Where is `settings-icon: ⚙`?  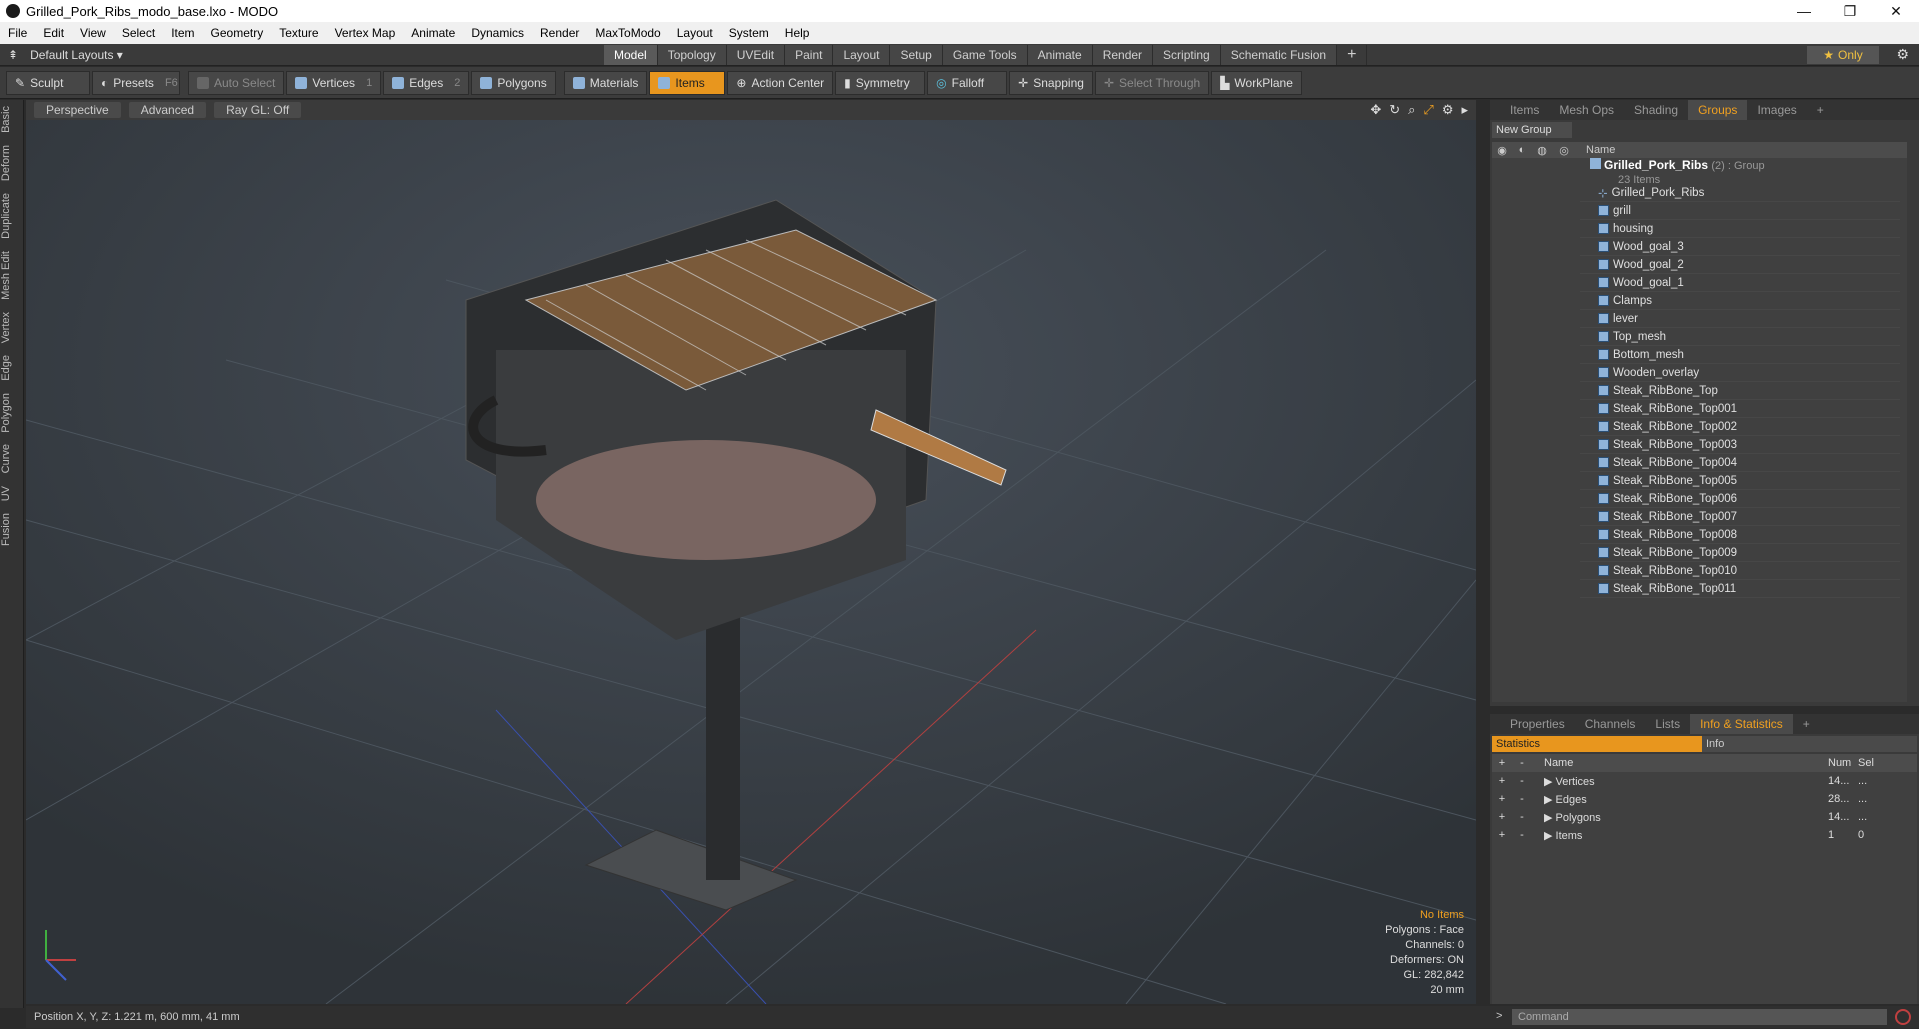
settings-icon: ⚙ is located at coordinates (1448, 110).